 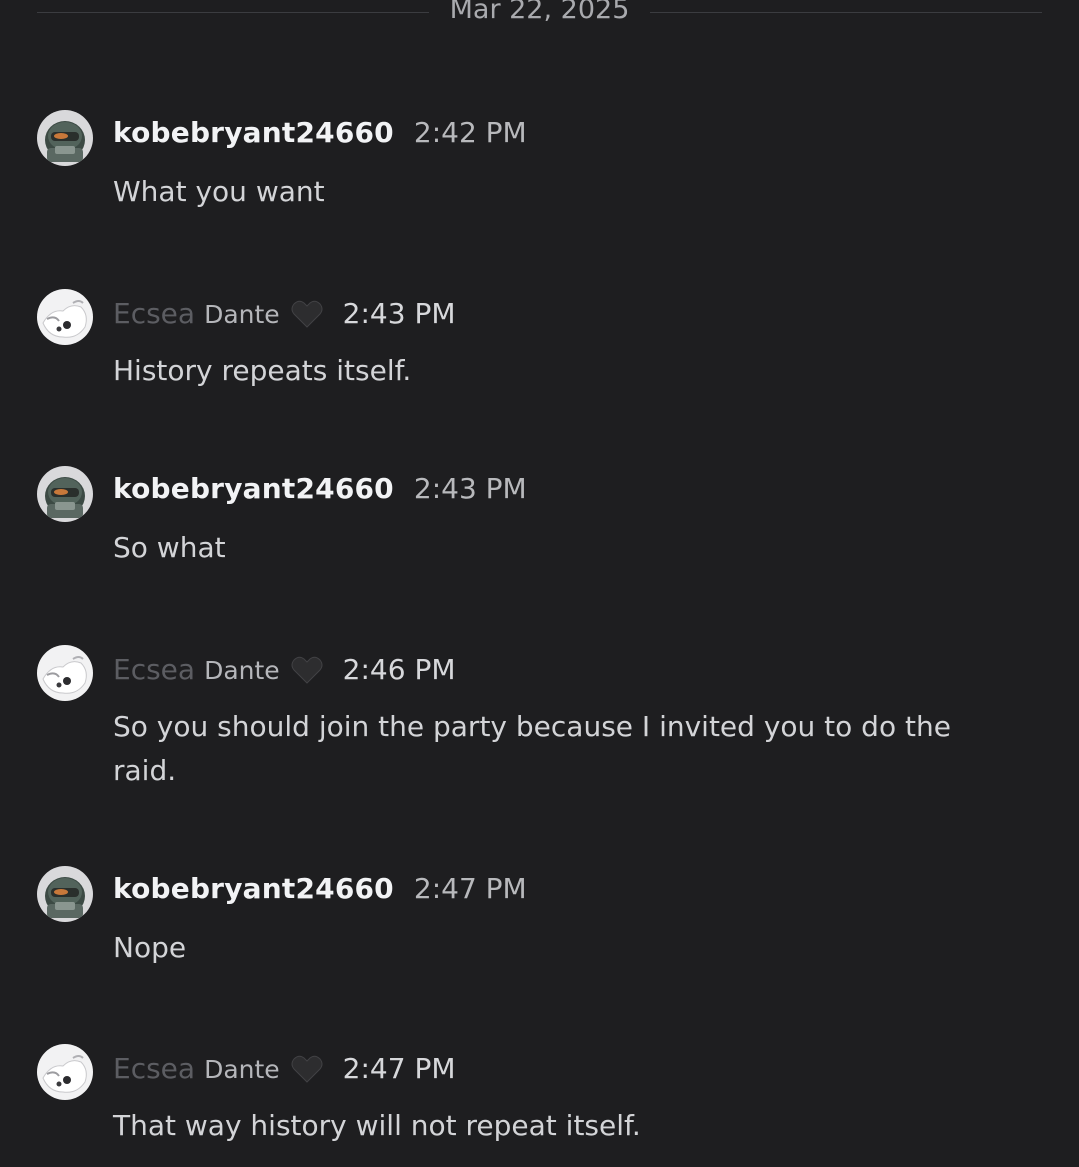 I want to click on message-header: Ecsea Dante 2:46 PM, so click(x=284, y=669).